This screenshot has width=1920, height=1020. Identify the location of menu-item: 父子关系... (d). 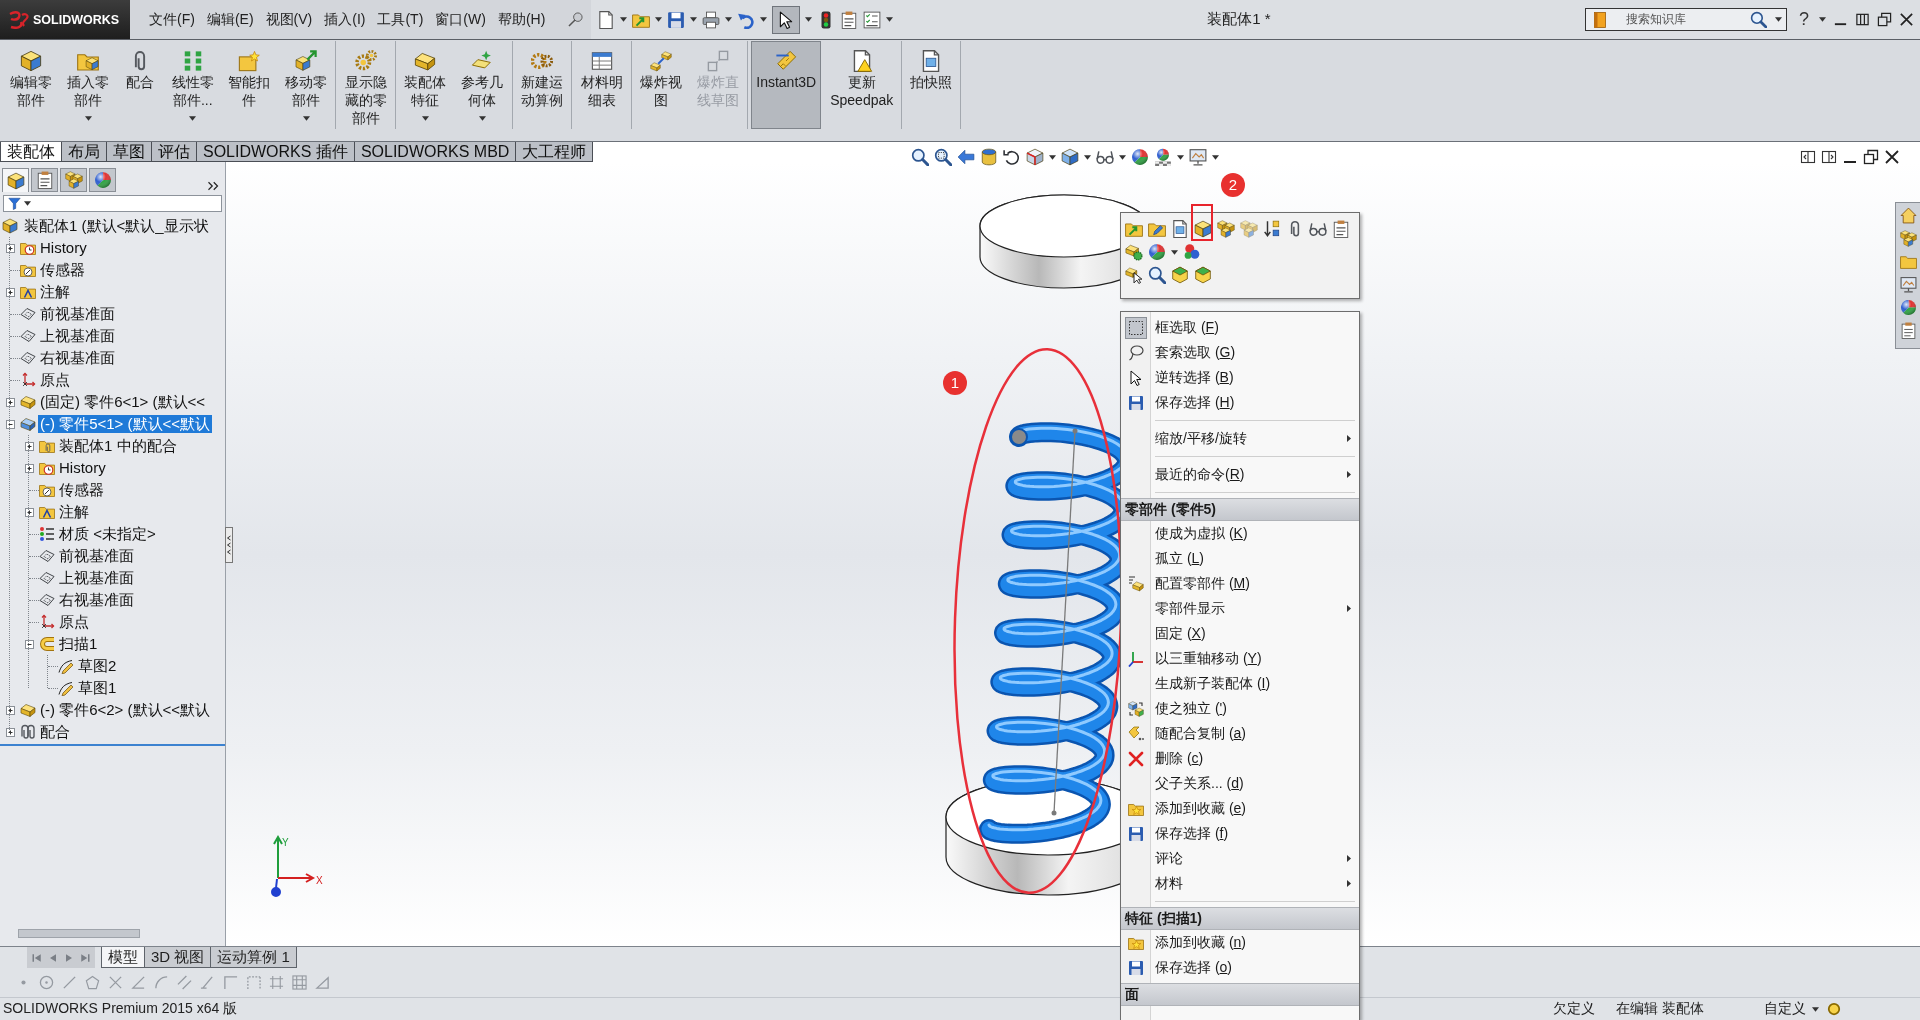
(1240, 783).